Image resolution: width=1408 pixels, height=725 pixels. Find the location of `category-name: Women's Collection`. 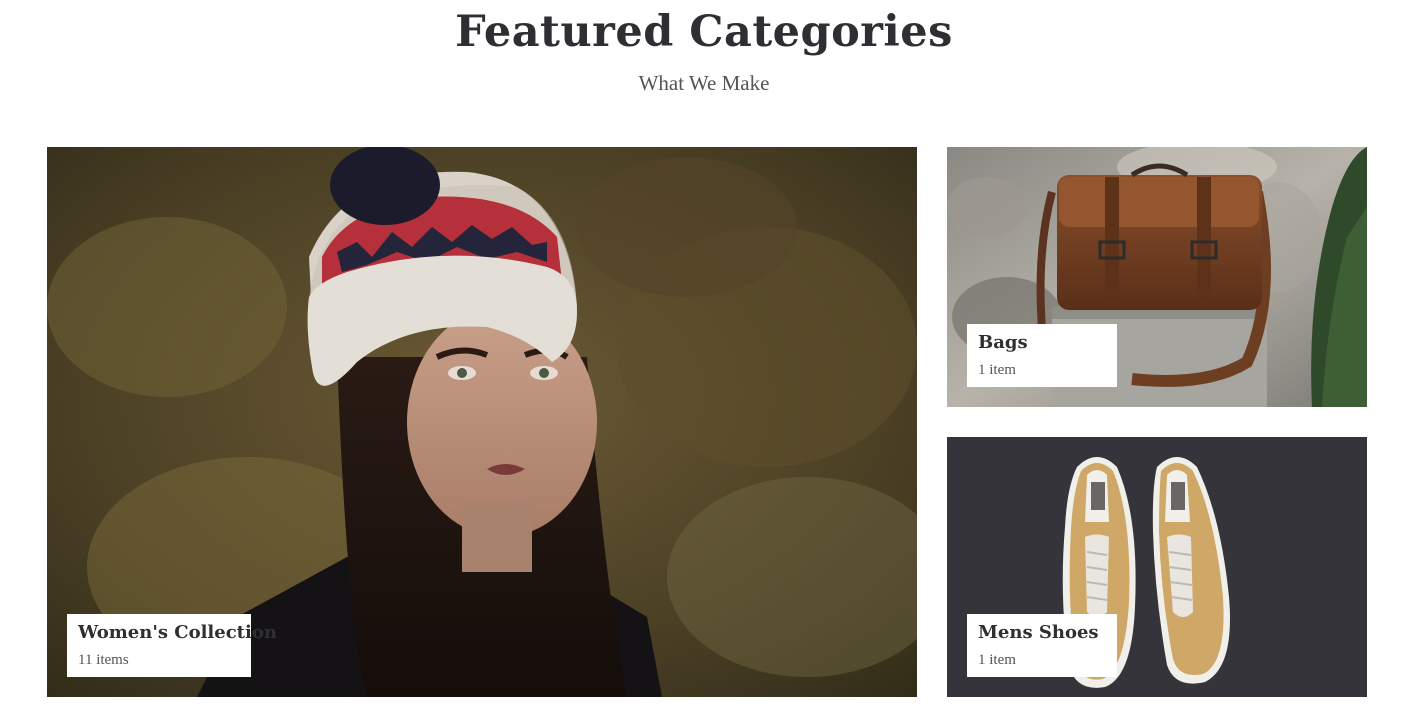

category-name: Women's Collection is located at coordinates (177, 633).